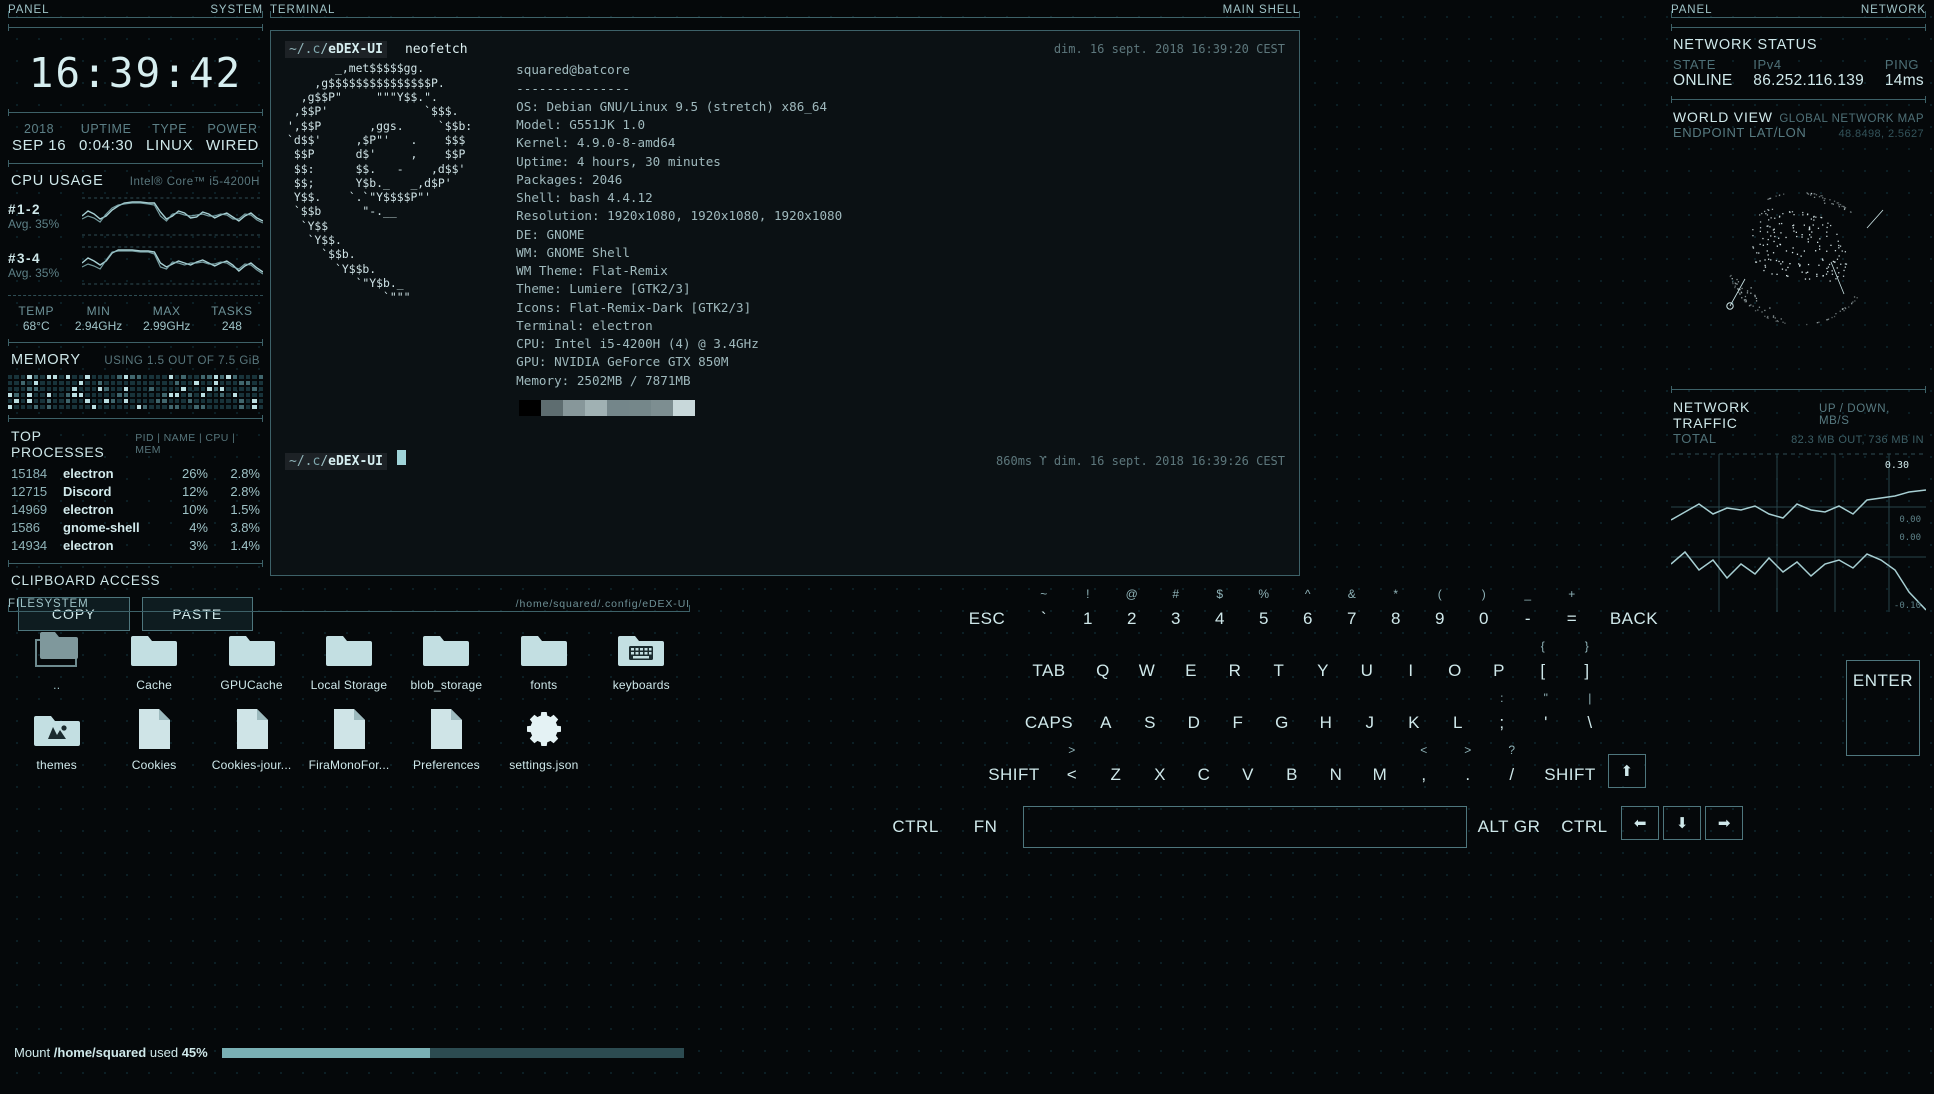  What do you see at coordinates (1414, 723) in the screenshot?
I see `key-k: K` at bounding box center [1414, 723].